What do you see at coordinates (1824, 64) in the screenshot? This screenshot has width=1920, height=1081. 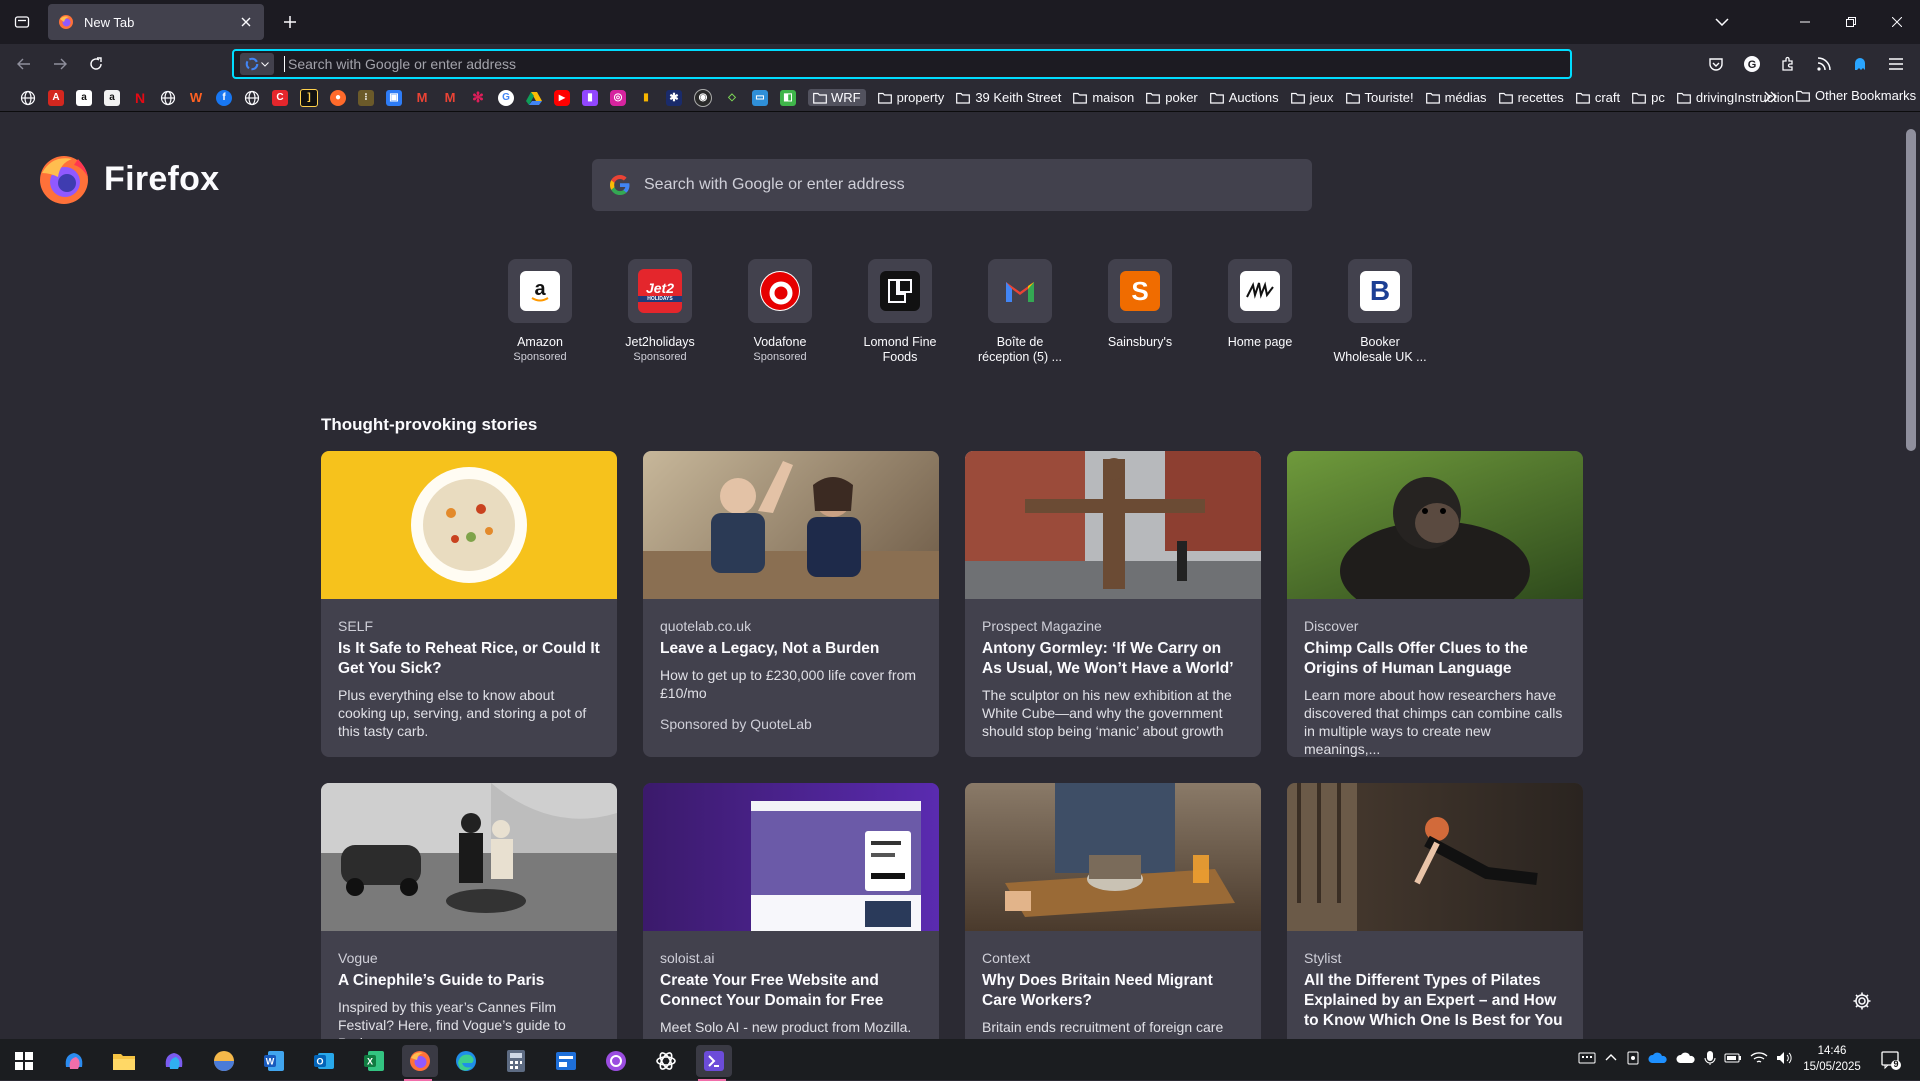 I see `rss-extension-button` at bounding box center [1824, 64].